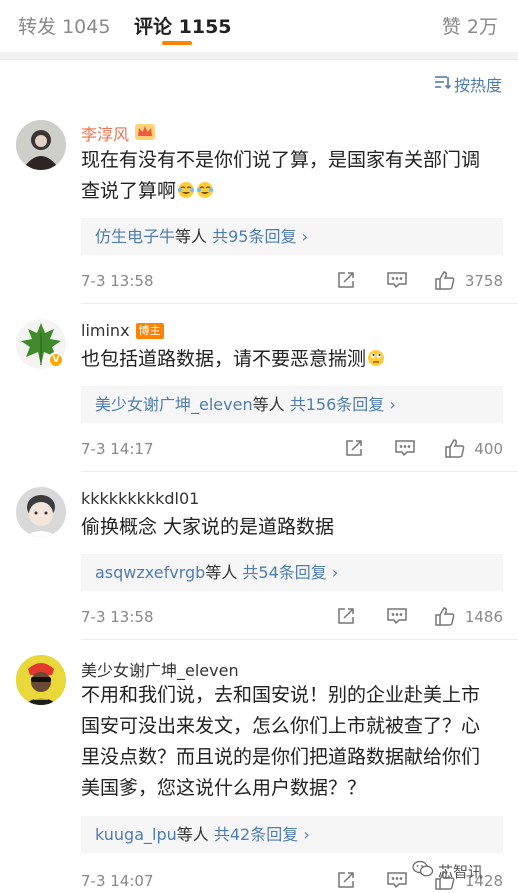  I want to click on comment-text-line: 偷换概念 大家说的是道路数据, so click(208, 527).